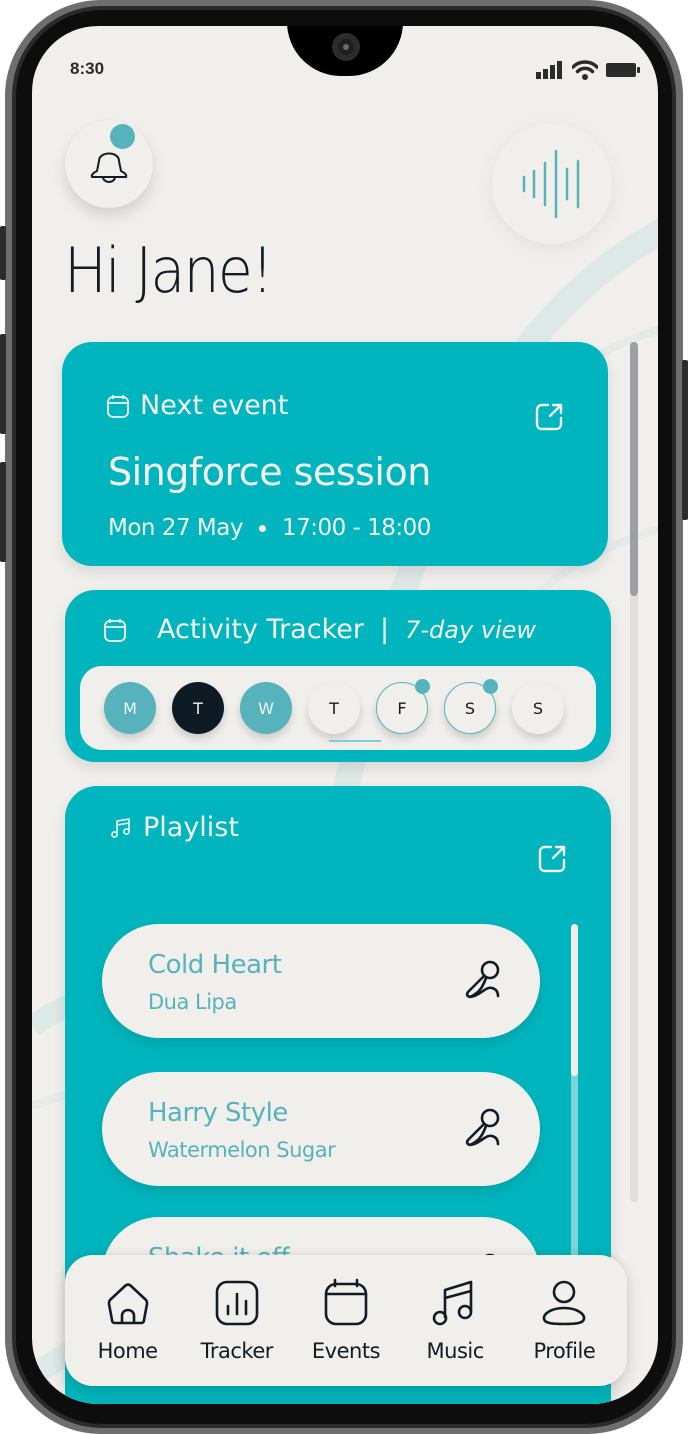  Describe the element at coordinates (634, 469) in the screenshot. I see `page-scrollbar-thumb` at that location.